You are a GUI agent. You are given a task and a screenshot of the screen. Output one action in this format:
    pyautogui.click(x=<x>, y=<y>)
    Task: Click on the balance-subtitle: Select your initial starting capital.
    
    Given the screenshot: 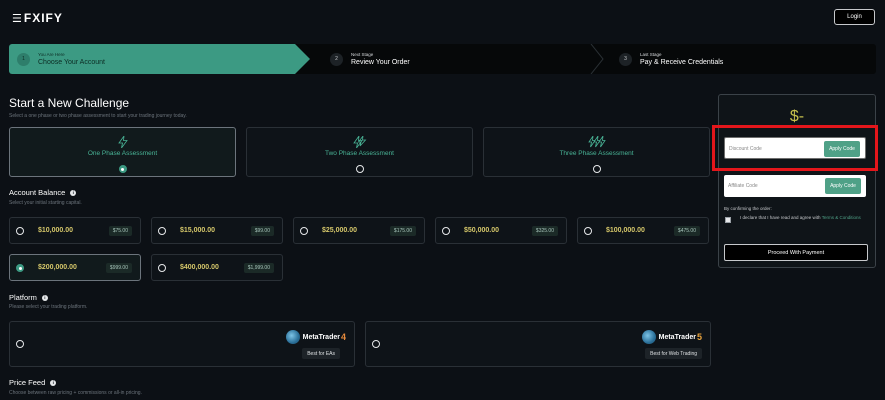 What is the action you would take?
    pyautogui.click(x=45, y=203)
    